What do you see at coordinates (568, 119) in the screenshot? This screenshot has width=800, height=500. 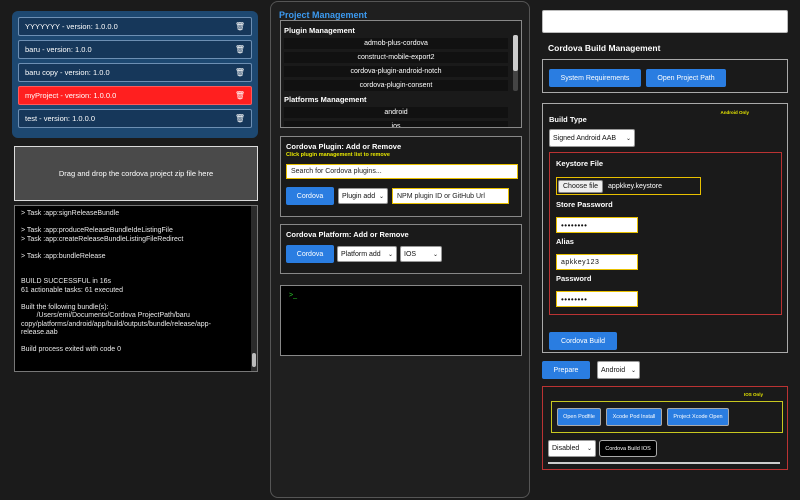 I see `build-type-label: Build Type` at bounding box center [568, 119].